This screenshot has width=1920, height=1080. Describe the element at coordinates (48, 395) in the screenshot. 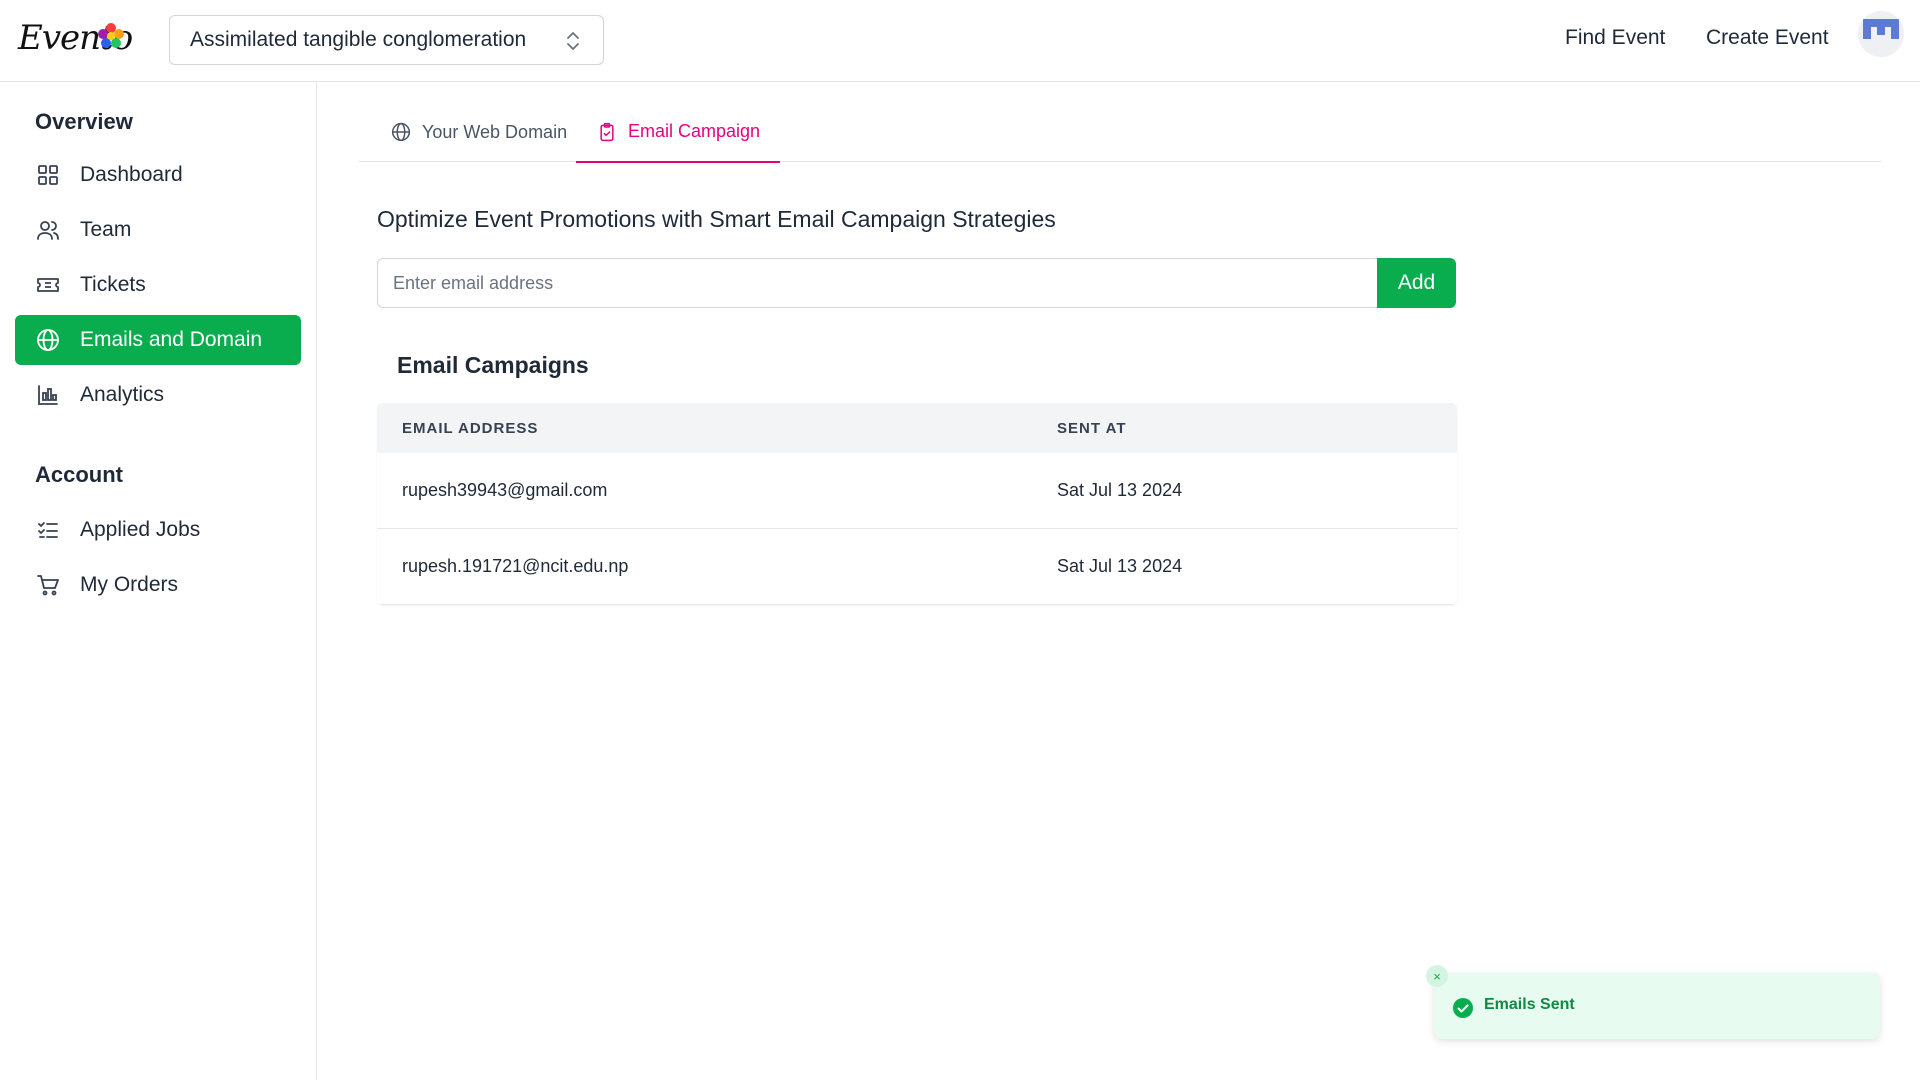

I see `bar-chart-icon` at that location.